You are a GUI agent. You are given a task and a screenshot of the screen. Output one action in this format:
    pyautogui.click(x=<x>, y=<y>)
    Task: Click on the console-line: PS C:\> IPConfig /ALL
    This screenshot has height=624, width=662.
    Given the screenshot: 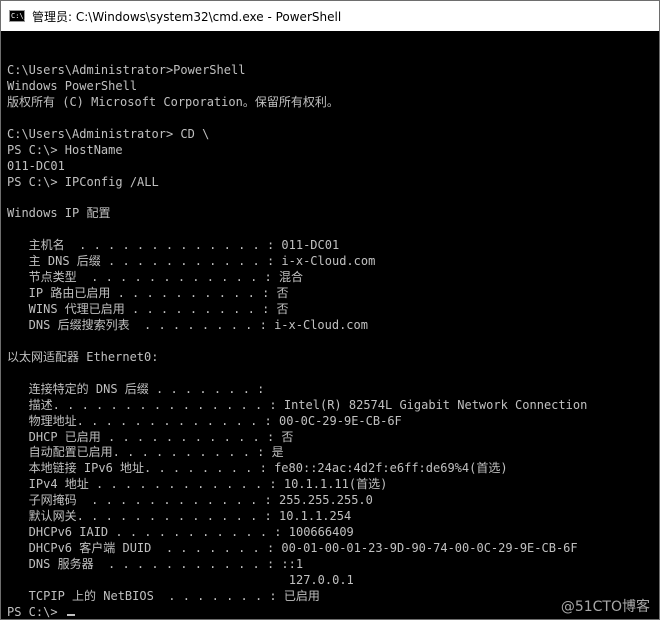 What is the action you would take?
    pyautogui.click(x=83, y=181)
    